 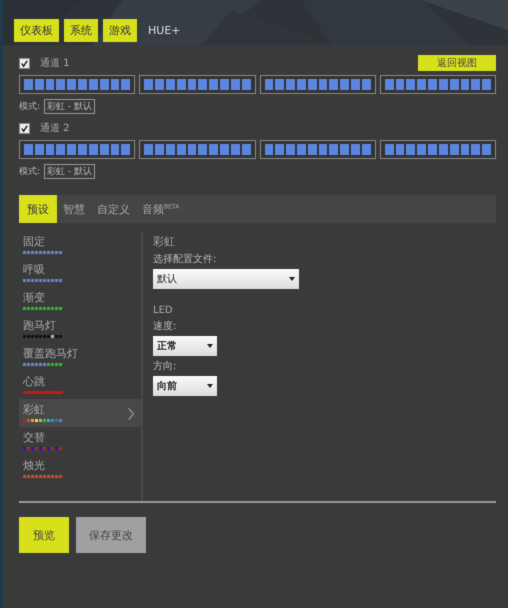 What do you see at coordinates (164, 241) in the screenshot?
I see `detail-title: 彩虹` at bounding box center [164, 241].